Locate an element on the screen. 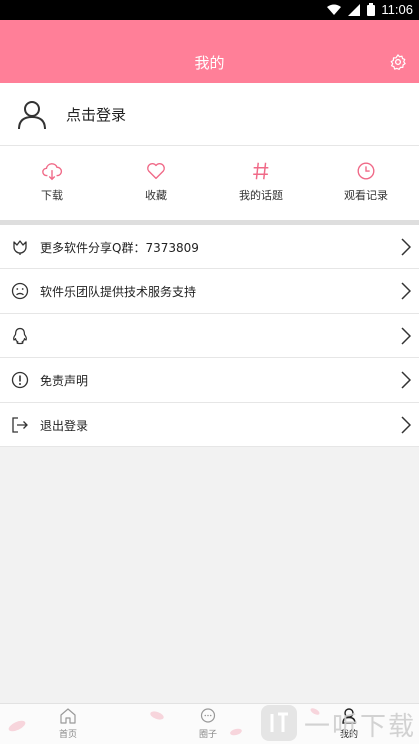 The image size is (419, 744). page-title: 我的 is located at coordinates (209, 63).